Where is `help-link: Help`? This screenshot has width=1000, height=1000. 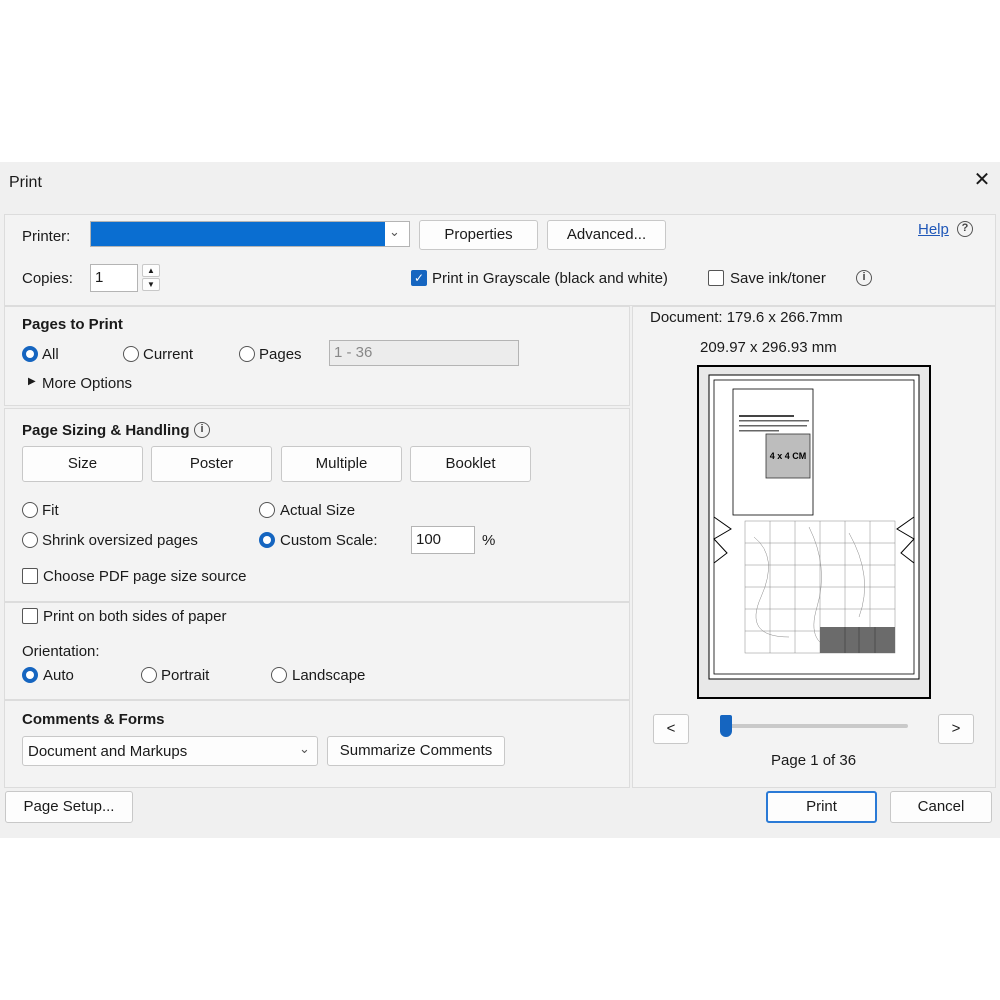 help-link: Help is located at coordinates (933, 229).